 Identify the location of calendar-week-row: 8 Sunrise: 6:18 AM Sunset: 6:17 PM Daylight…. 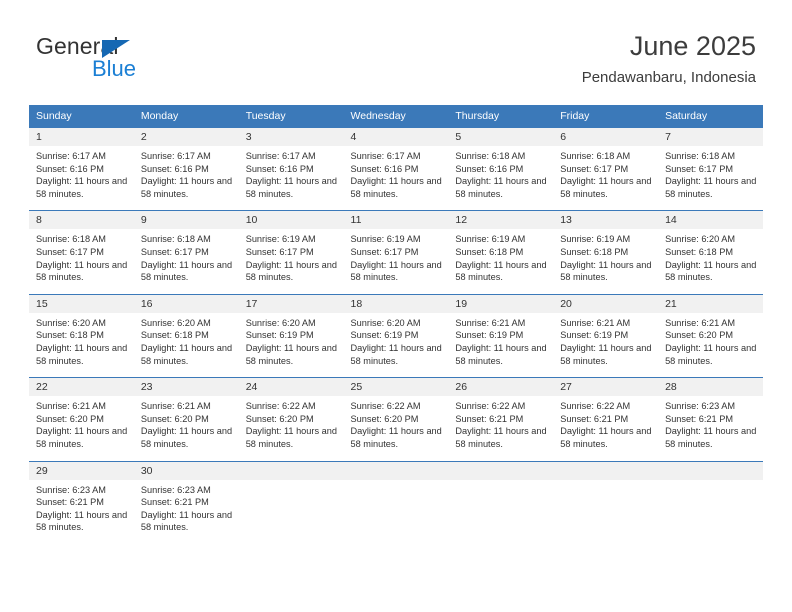
(396, 252).